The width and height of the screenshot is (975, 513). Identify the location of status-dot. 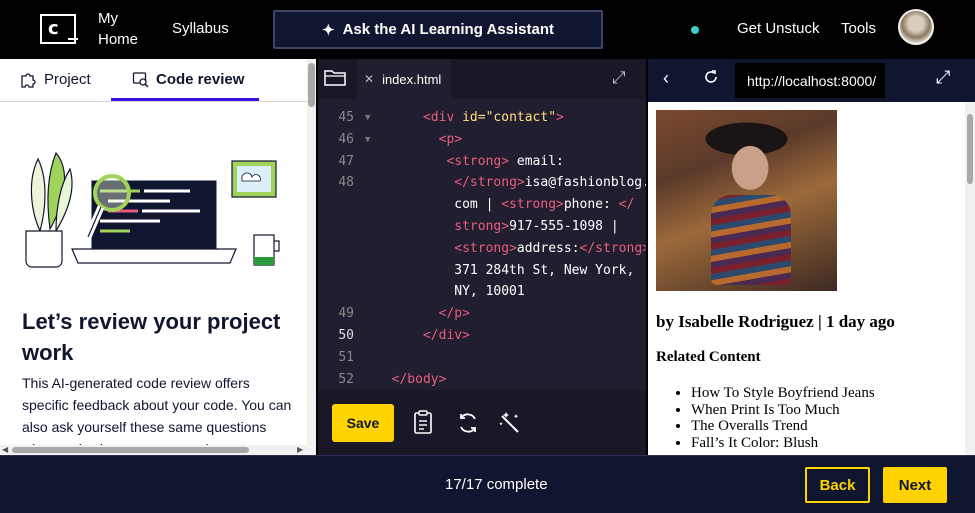
(695, 30).